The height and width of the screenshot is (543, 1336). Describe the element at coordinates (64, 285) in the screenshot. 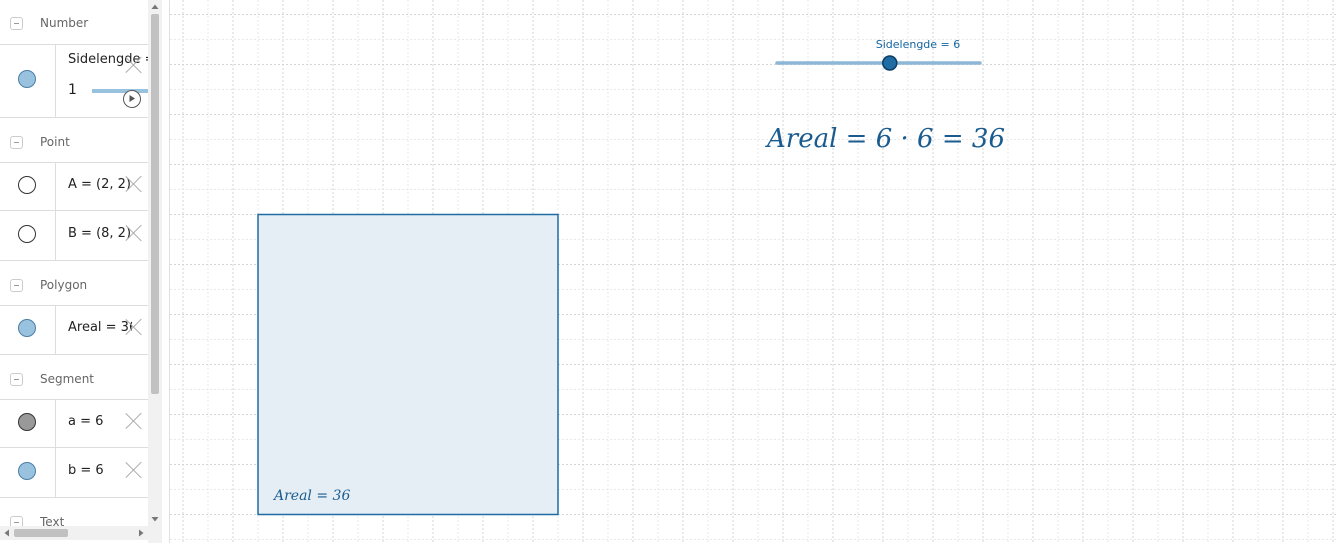

I see `group-label-polygon: Polygon` at that location.